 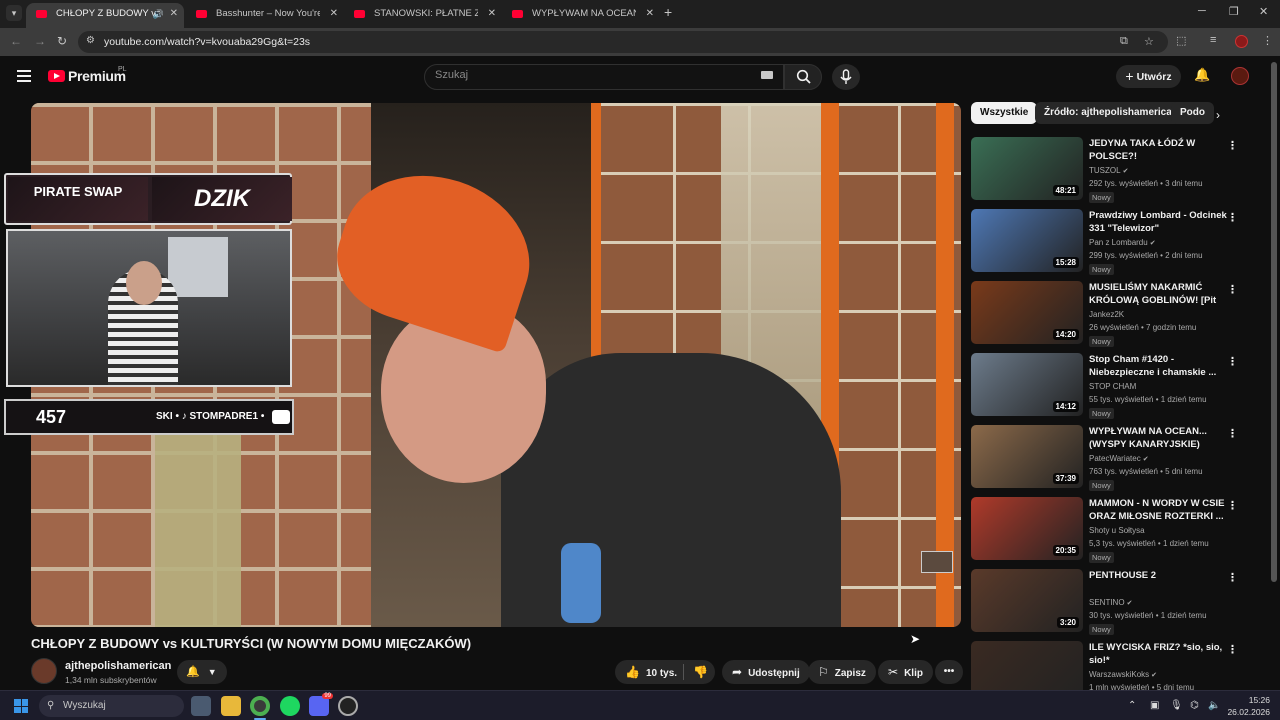 What do you see at coordinates (1158, 438) in the screenshot?
I see `recommendation-title: WYPŁYWAM NA OCEAN... (WYSPY KANARYJSKIE)` at bounding box center [1158, 438].